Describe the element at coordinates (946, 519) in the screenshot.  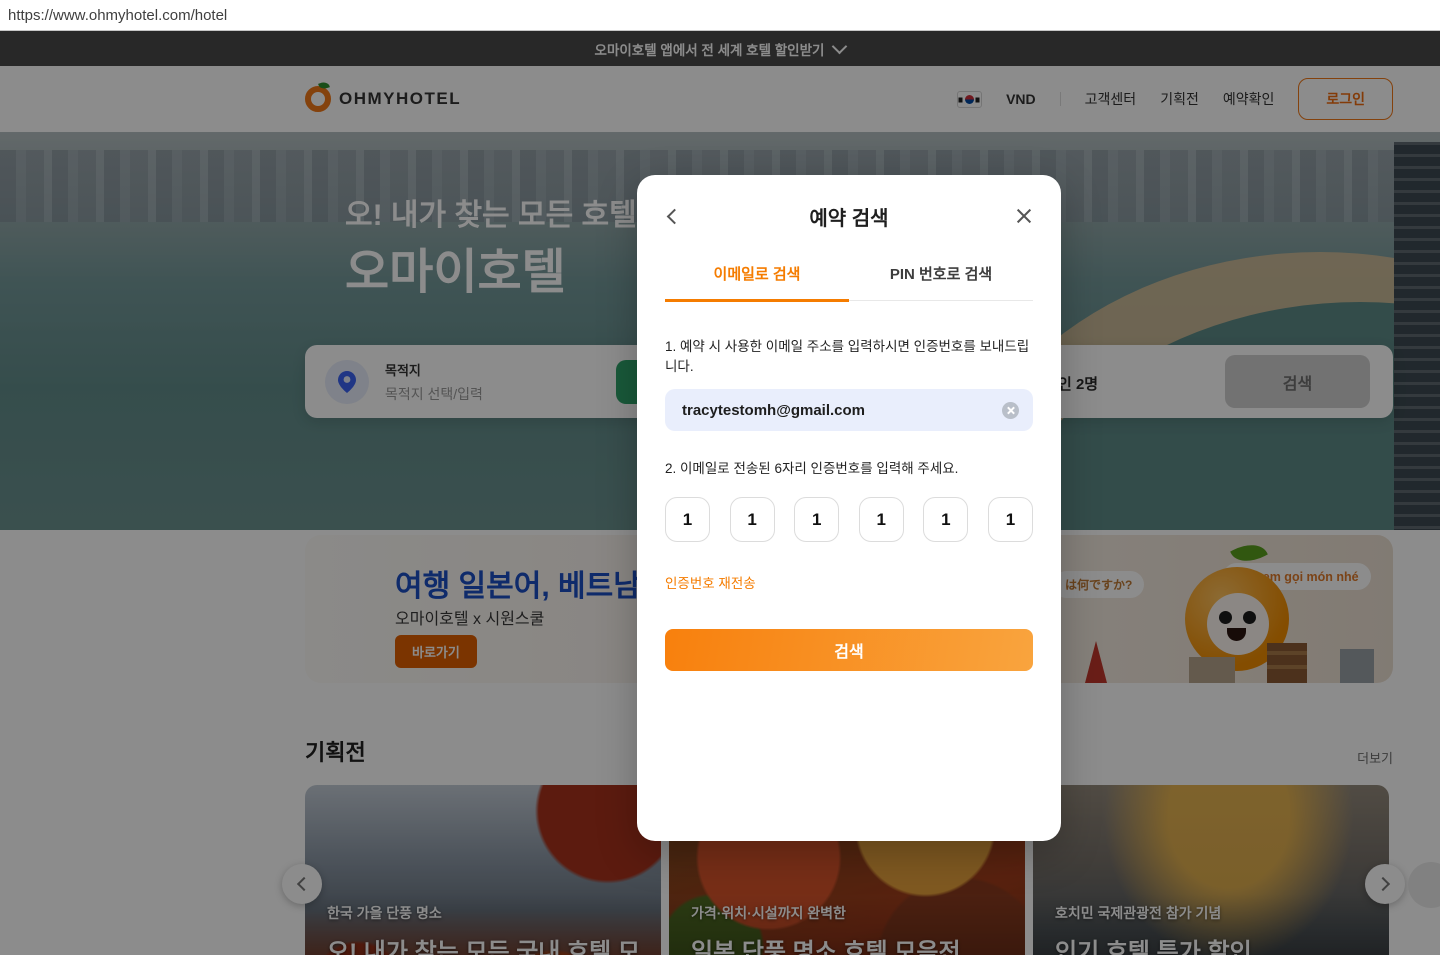
I see `otp-digit-5: 1` at that location.